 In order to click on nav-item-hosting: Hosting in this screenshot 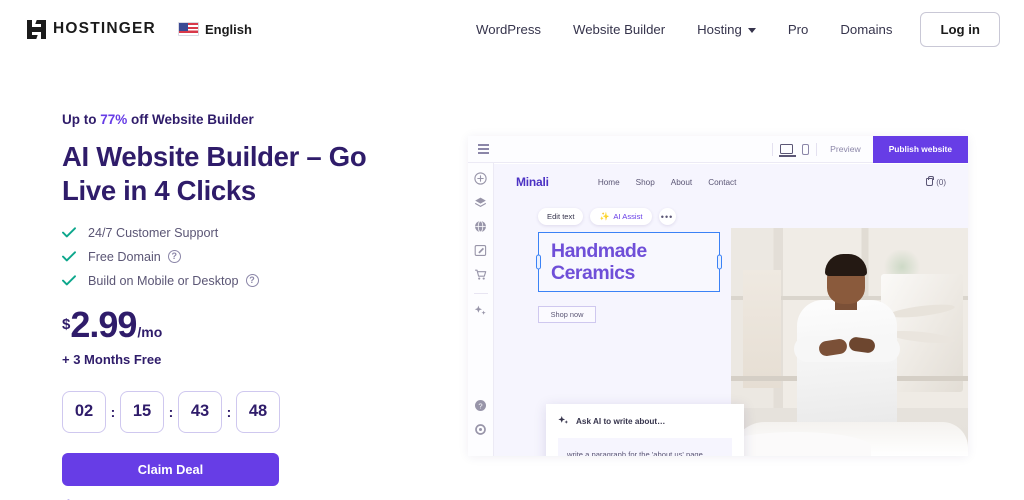, I will do `click(726, 29)`.